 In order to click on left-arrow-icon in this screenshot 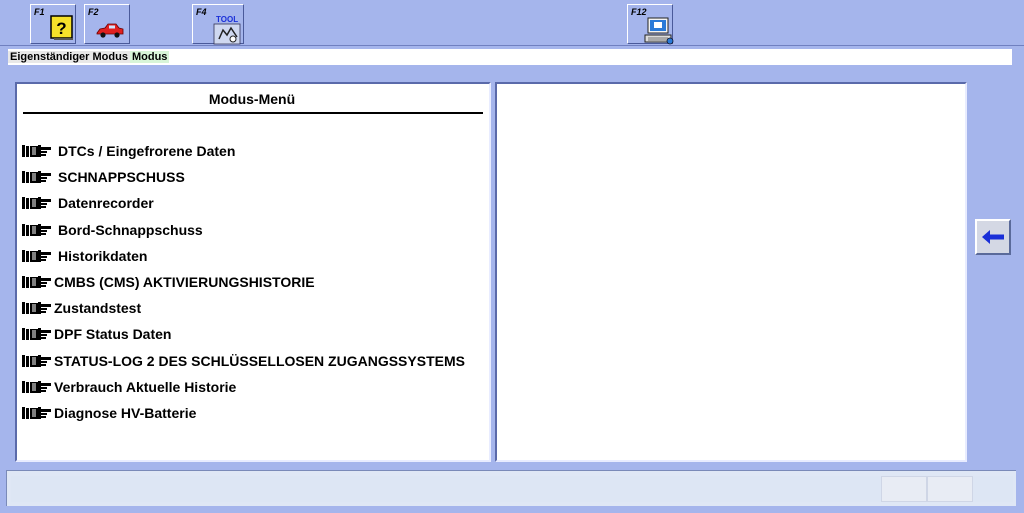, I will do `click(993, 237)`.